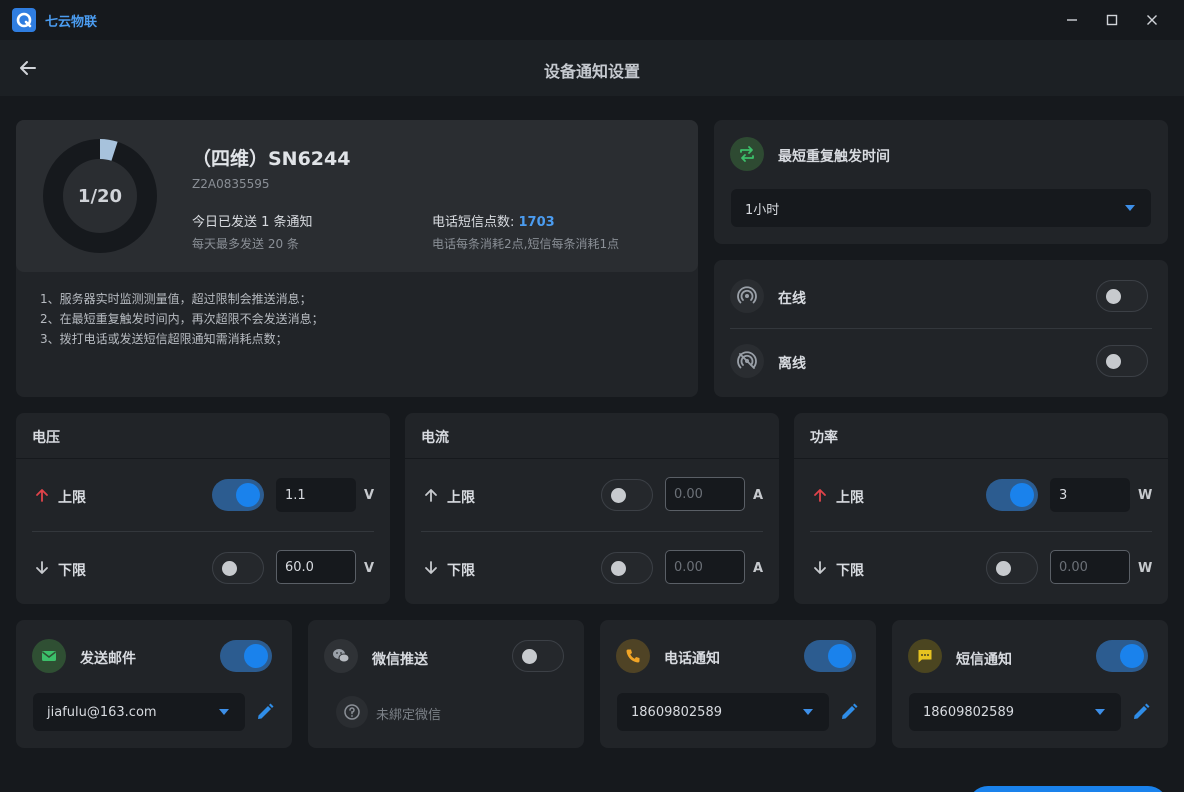 The image size is (1184, 792). I want to click on repeat-time-select: 1小时, so click(941, 208).